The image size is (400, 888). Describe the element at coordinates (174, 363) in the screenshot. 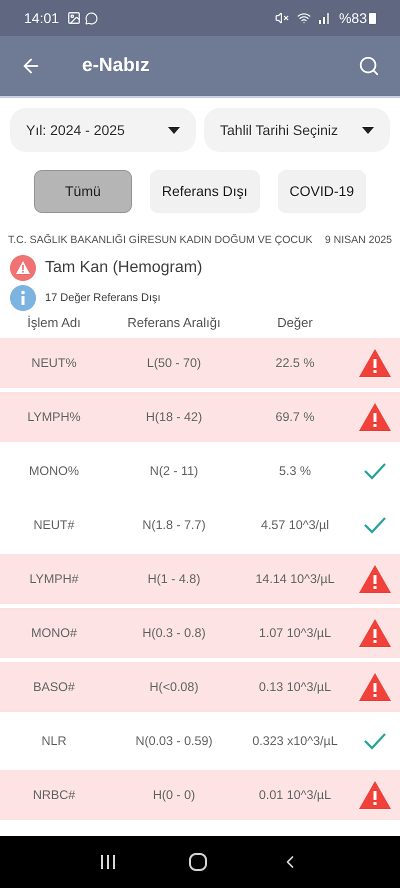

I see `table-cell-text: L(50 - 70)` at that location.